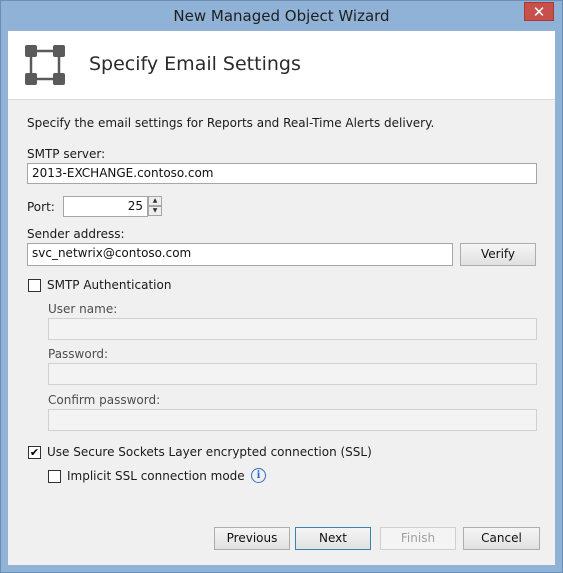 Image resolution: width=563 pixels, height=573 pixels. What do you see at coordinates (109, 285) in the screenshot?
I see `smtp-auth-label: SMTP Authentication` at bounding box center [109, 285].